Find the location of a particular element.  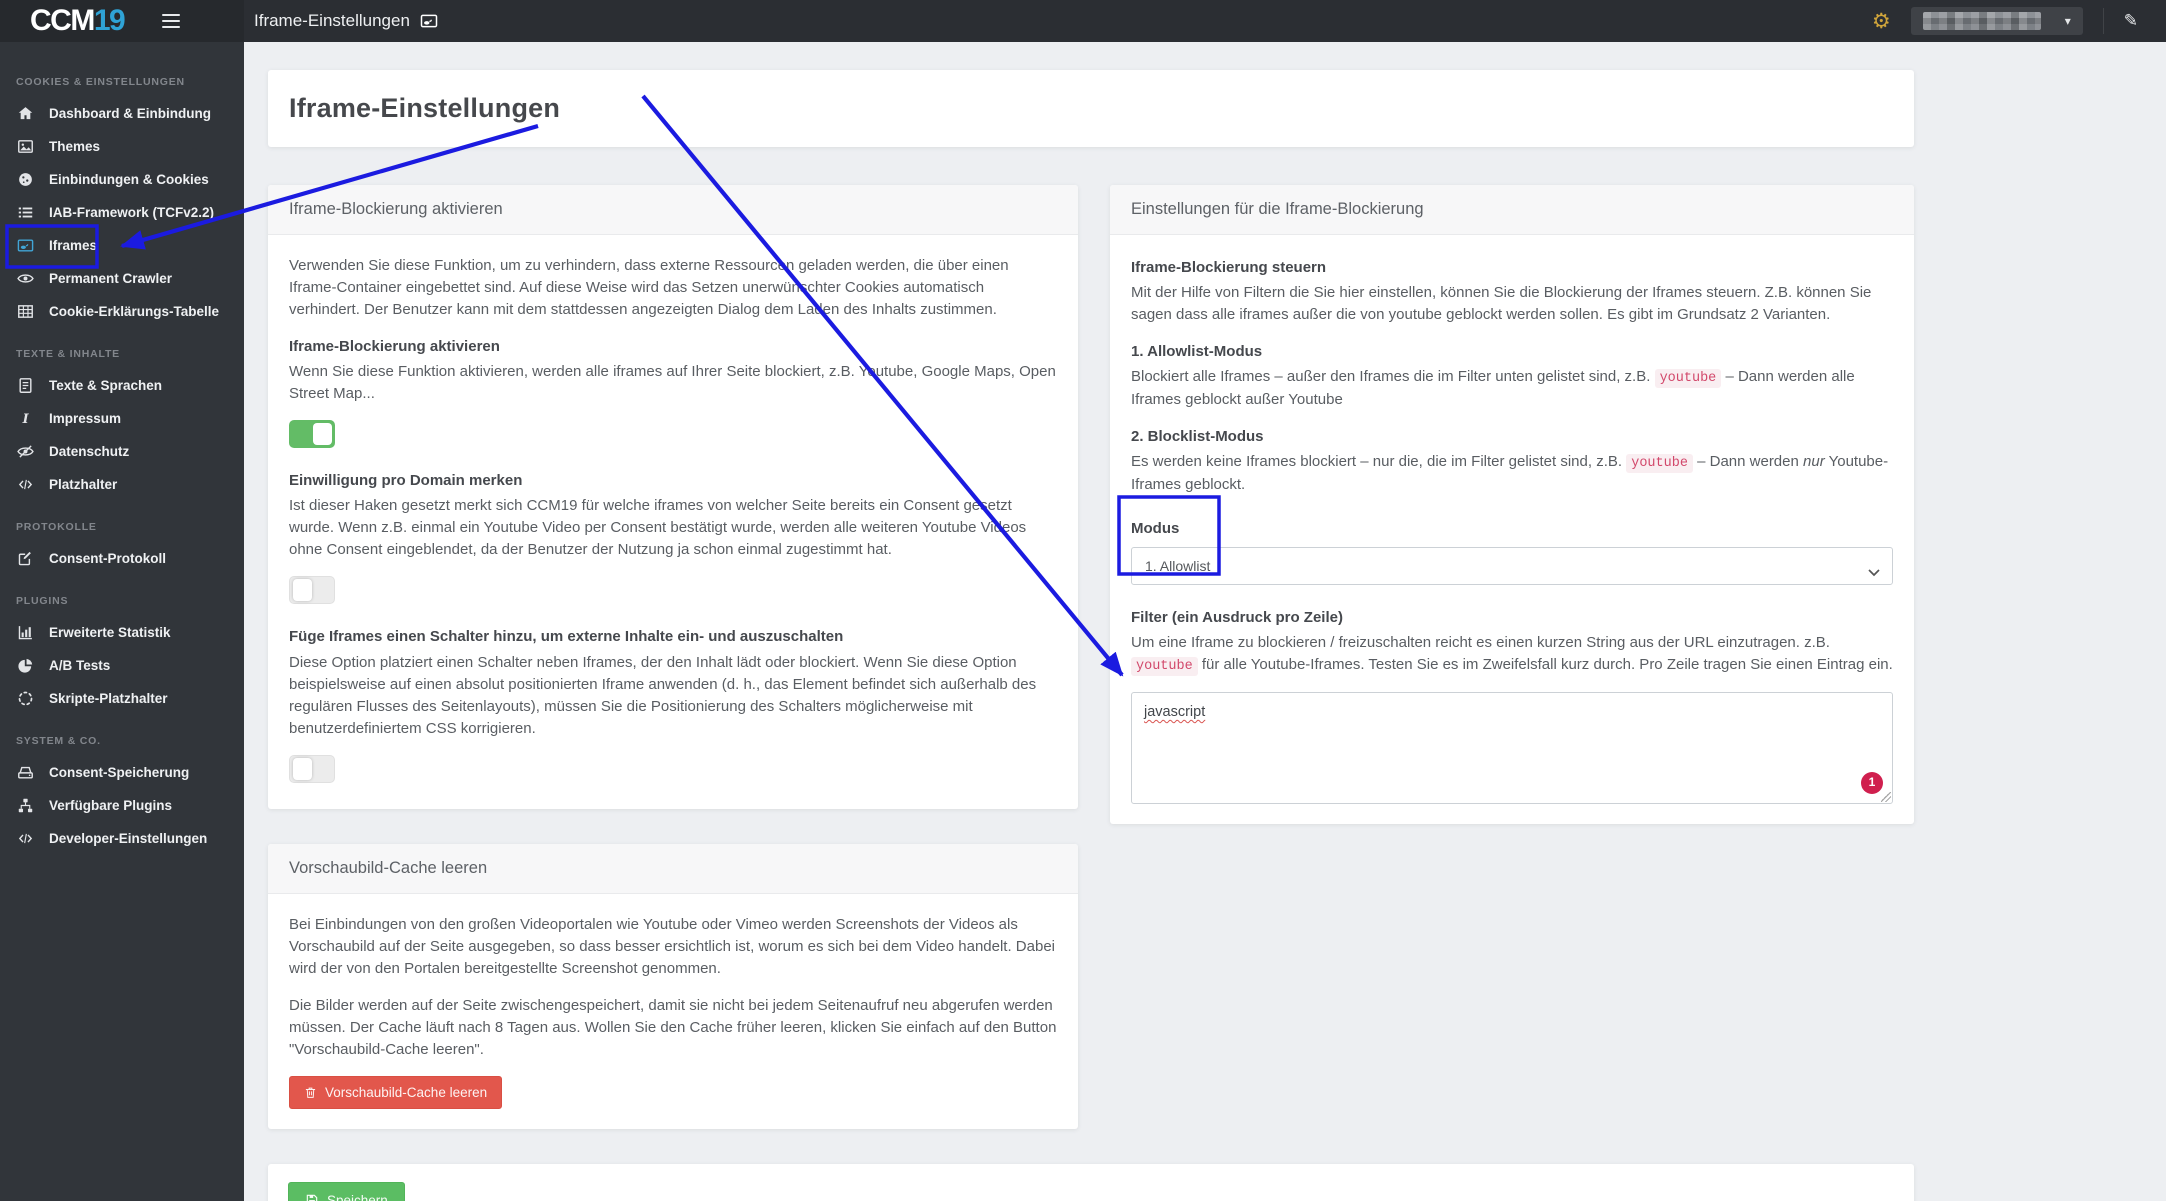

sidebar-item-themes: Themes is located at coordinates (122, 146).